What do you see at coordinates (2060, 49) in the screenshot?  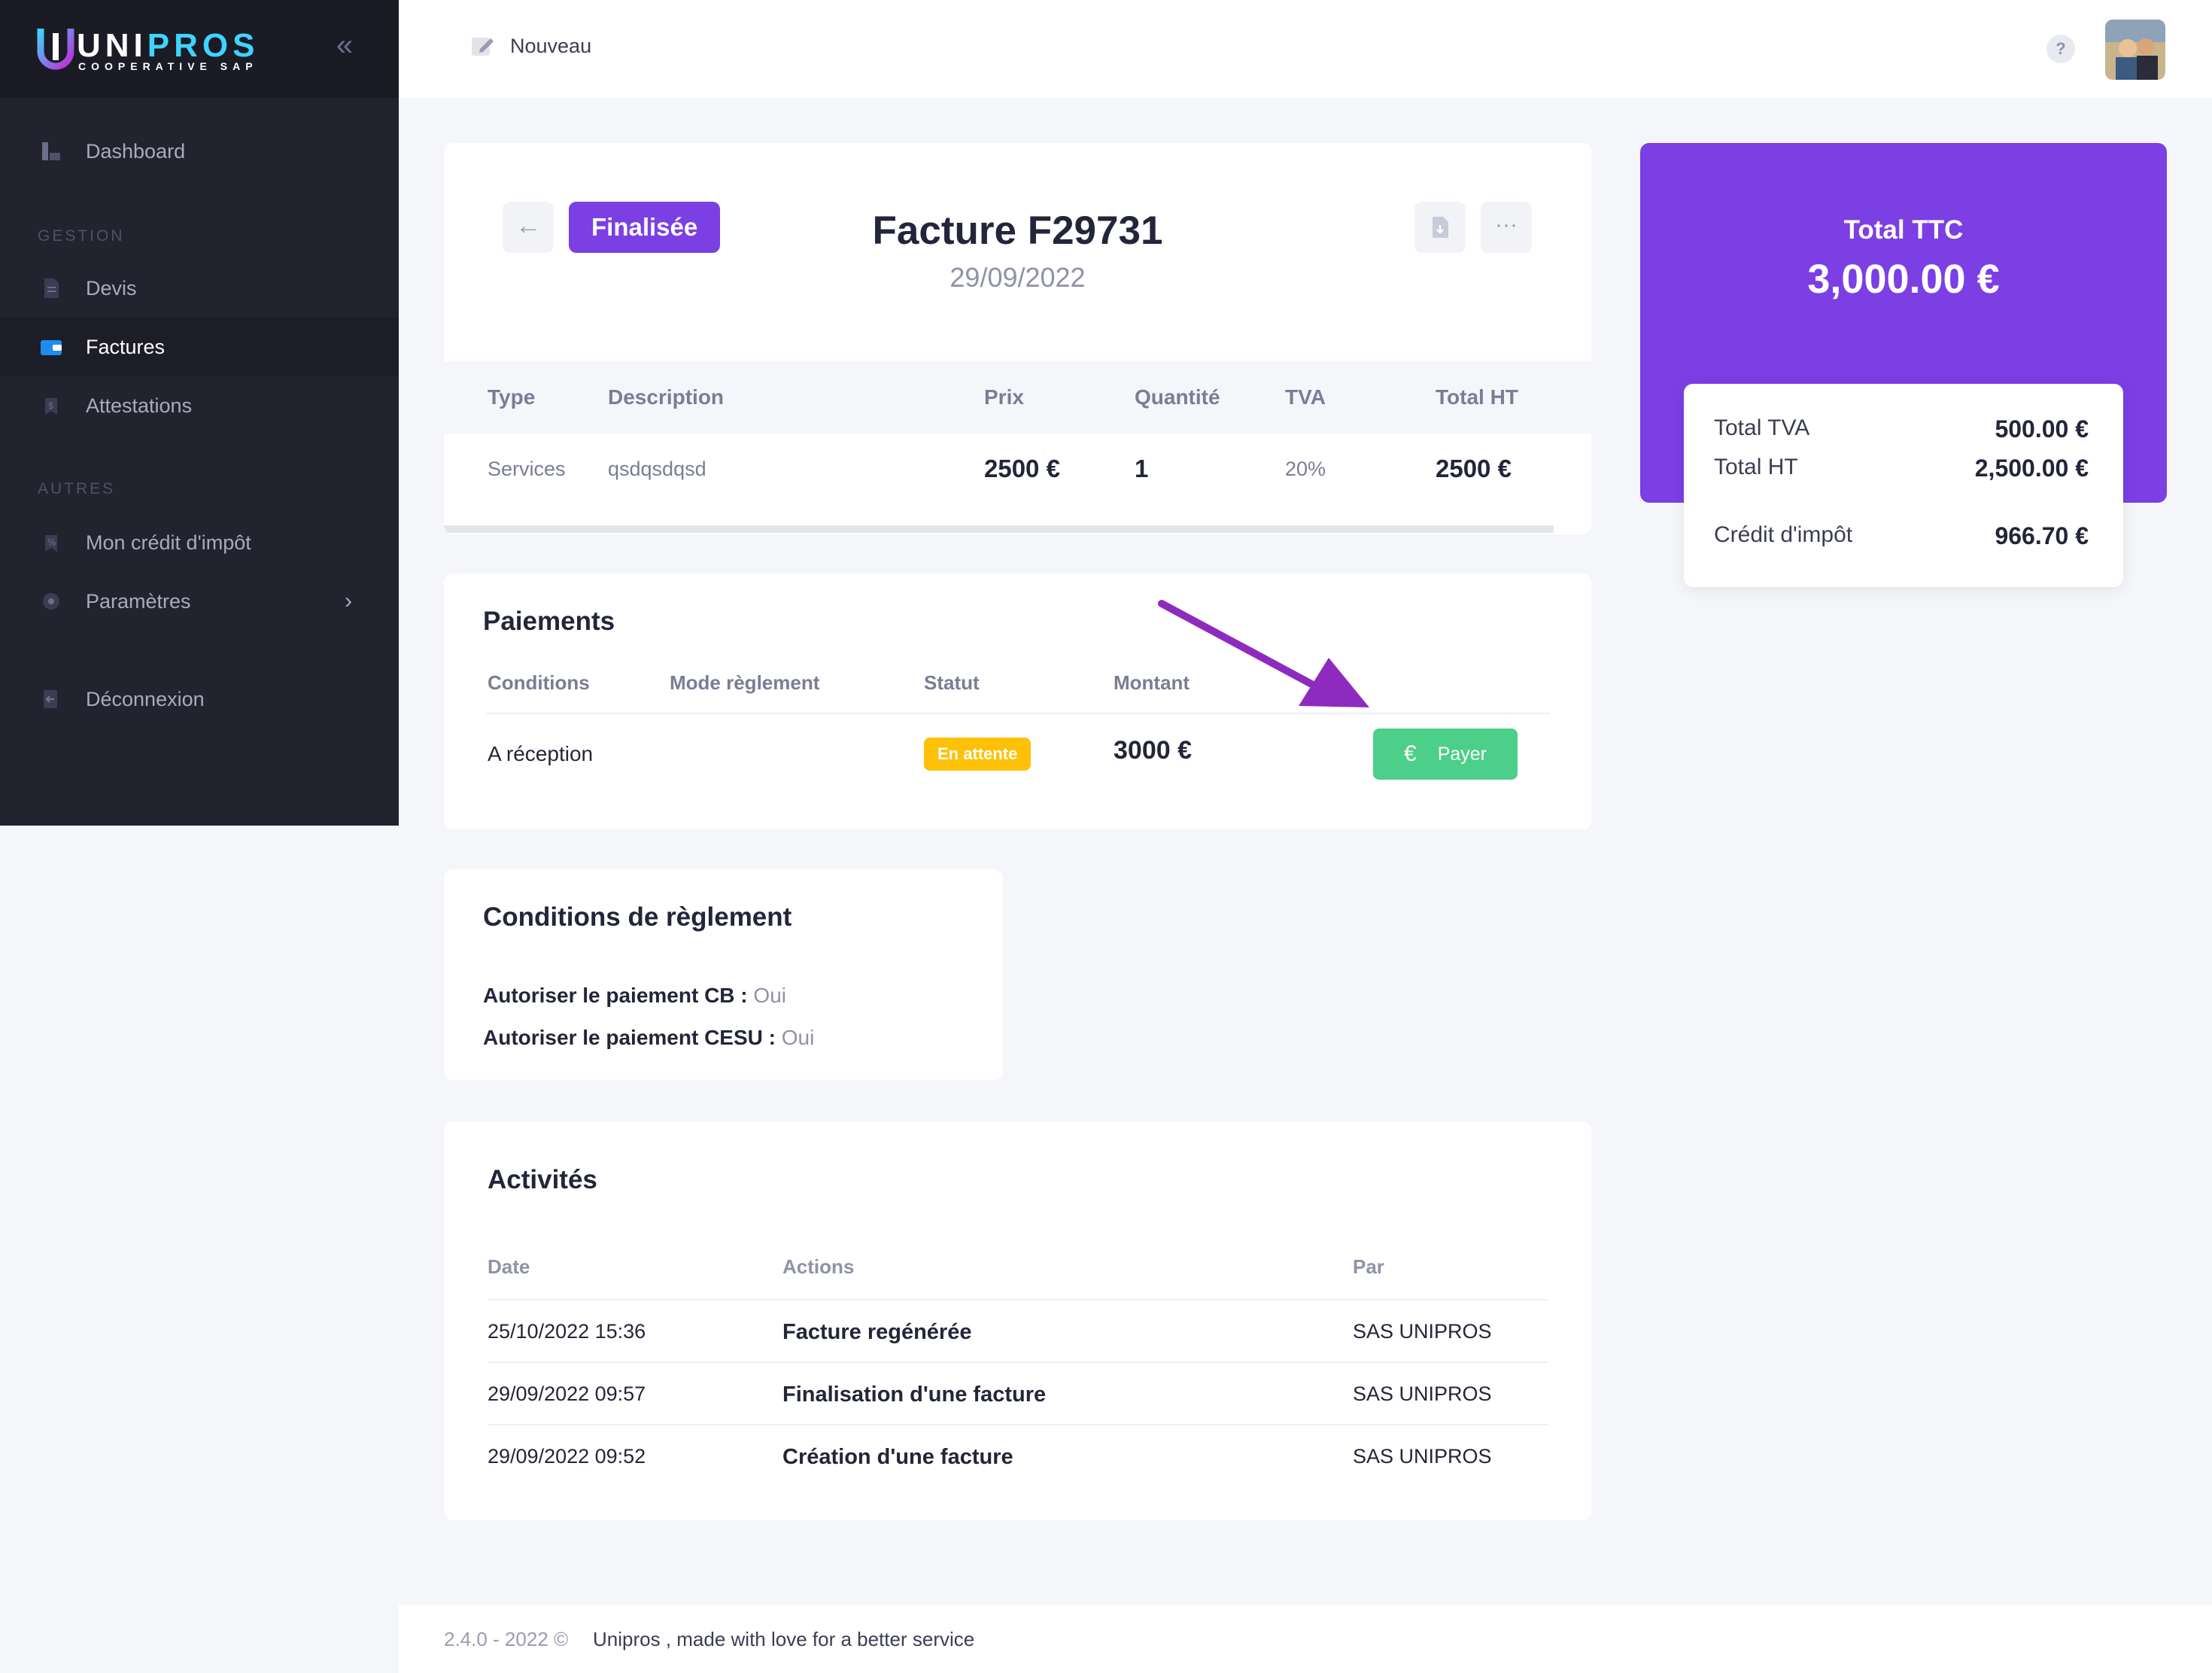 I see `help-icon: ?` at bounding box center [2060, 49].